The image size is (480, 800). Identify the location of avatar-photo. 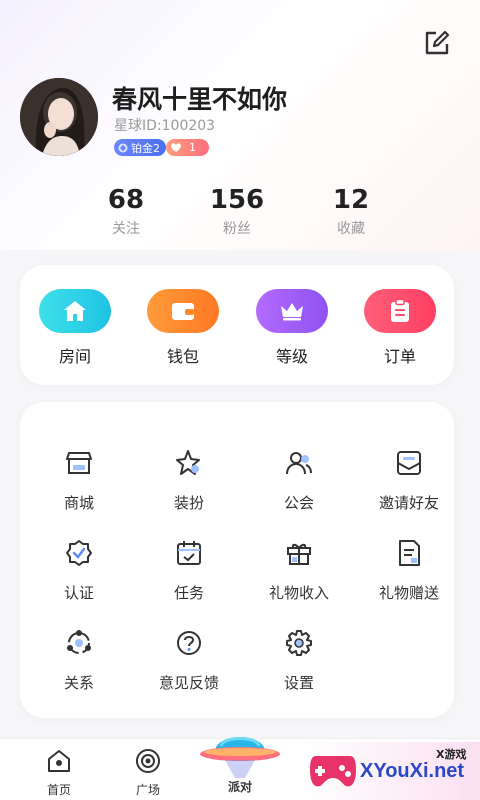
(59, 117).